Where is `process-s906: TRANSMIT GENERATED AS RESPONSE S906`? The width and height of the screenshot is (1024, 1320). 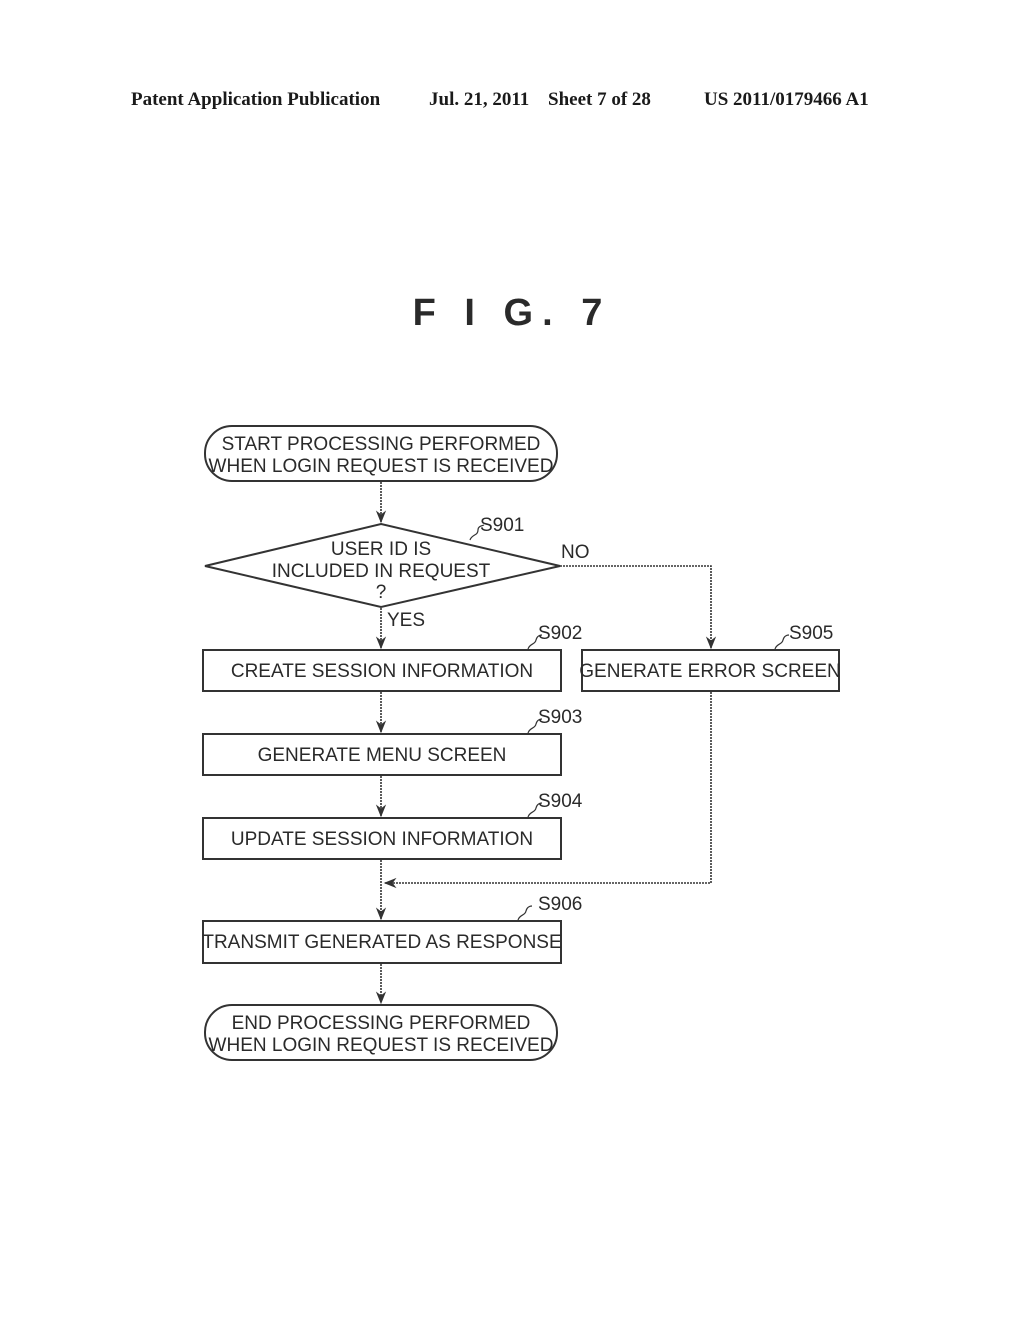
process-s906: TRANSMIT GENERATED AS RESPONSE S906 is located at coordinates (392, 929).